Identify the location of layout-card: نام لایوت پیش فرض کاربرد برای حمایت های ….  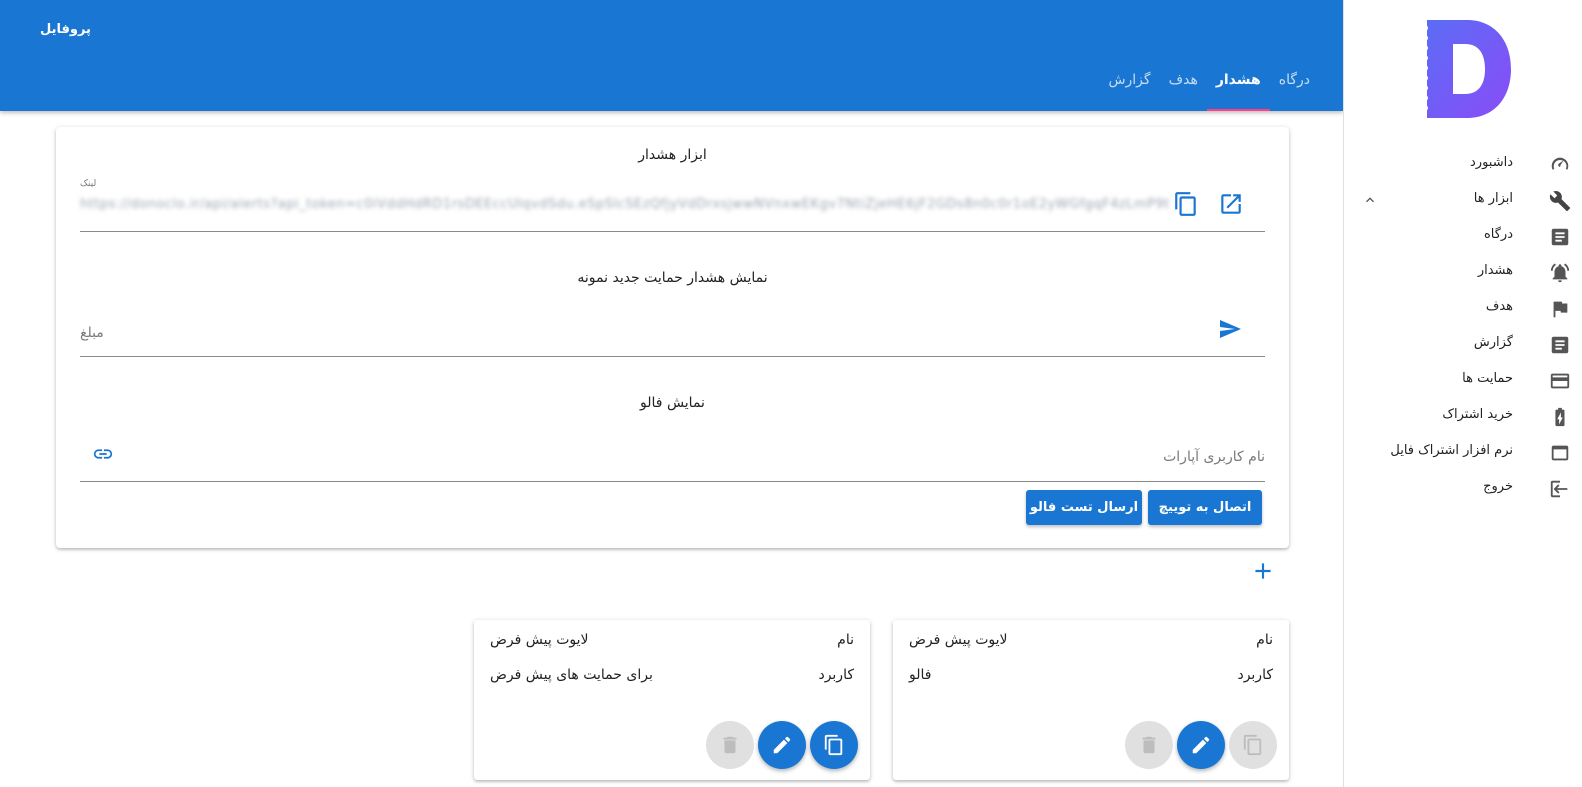
(672, 700).